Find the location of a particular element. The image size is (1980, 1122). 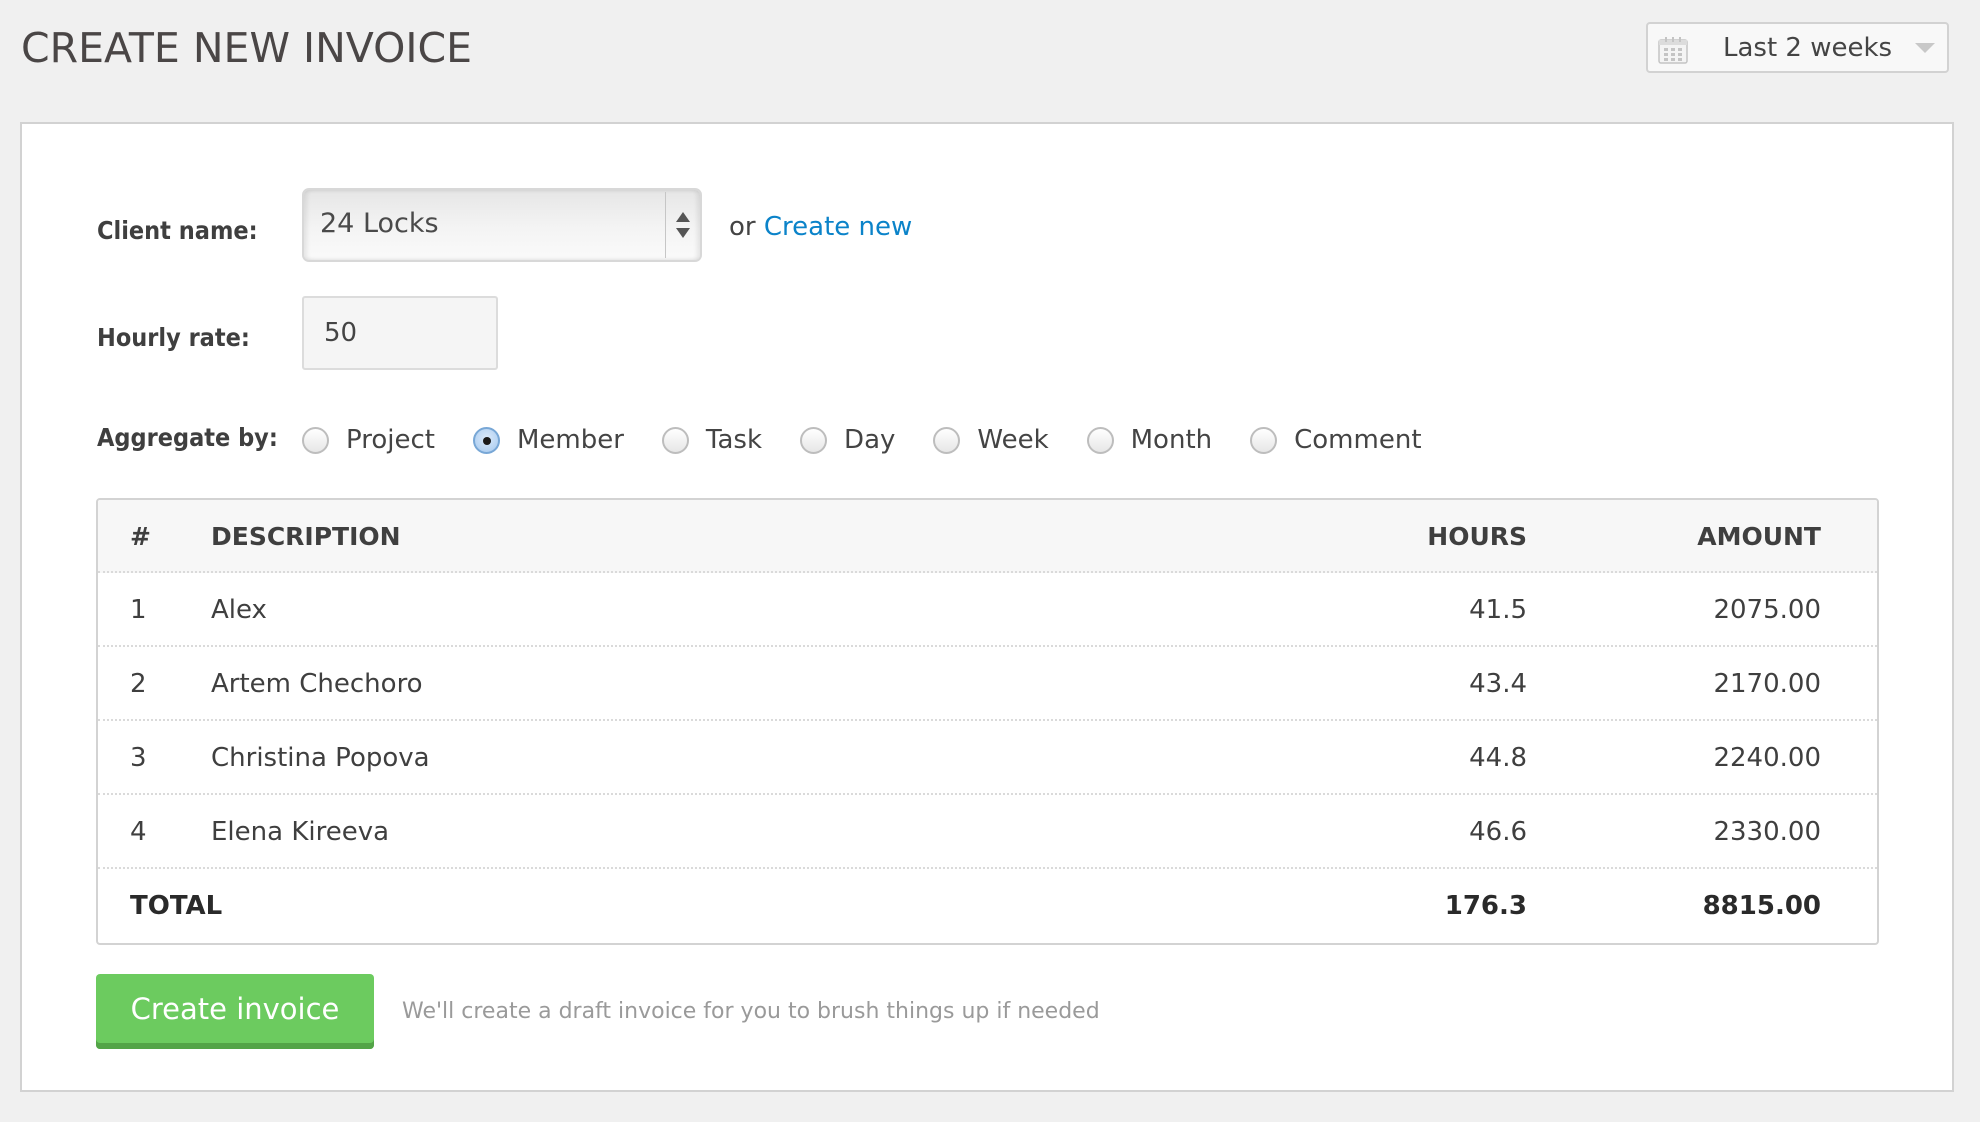

row-amount: 2075.00 is located at coordinates (1767, 610).